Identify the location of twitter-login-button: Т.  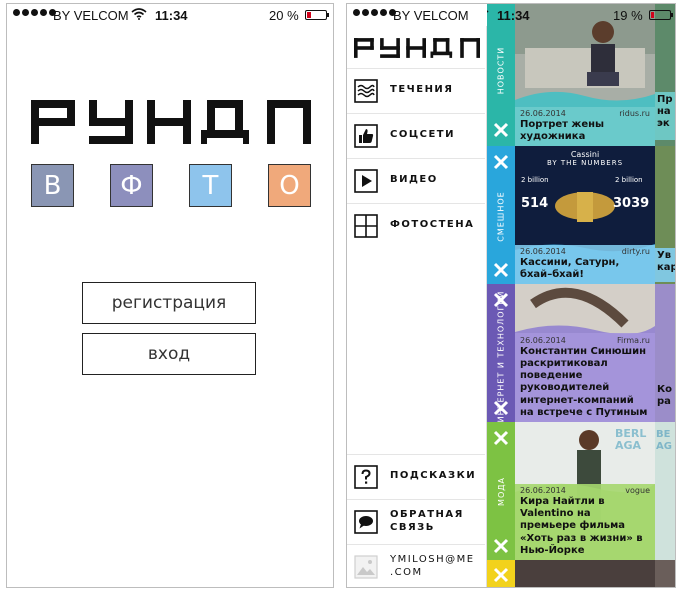
(210, 185).